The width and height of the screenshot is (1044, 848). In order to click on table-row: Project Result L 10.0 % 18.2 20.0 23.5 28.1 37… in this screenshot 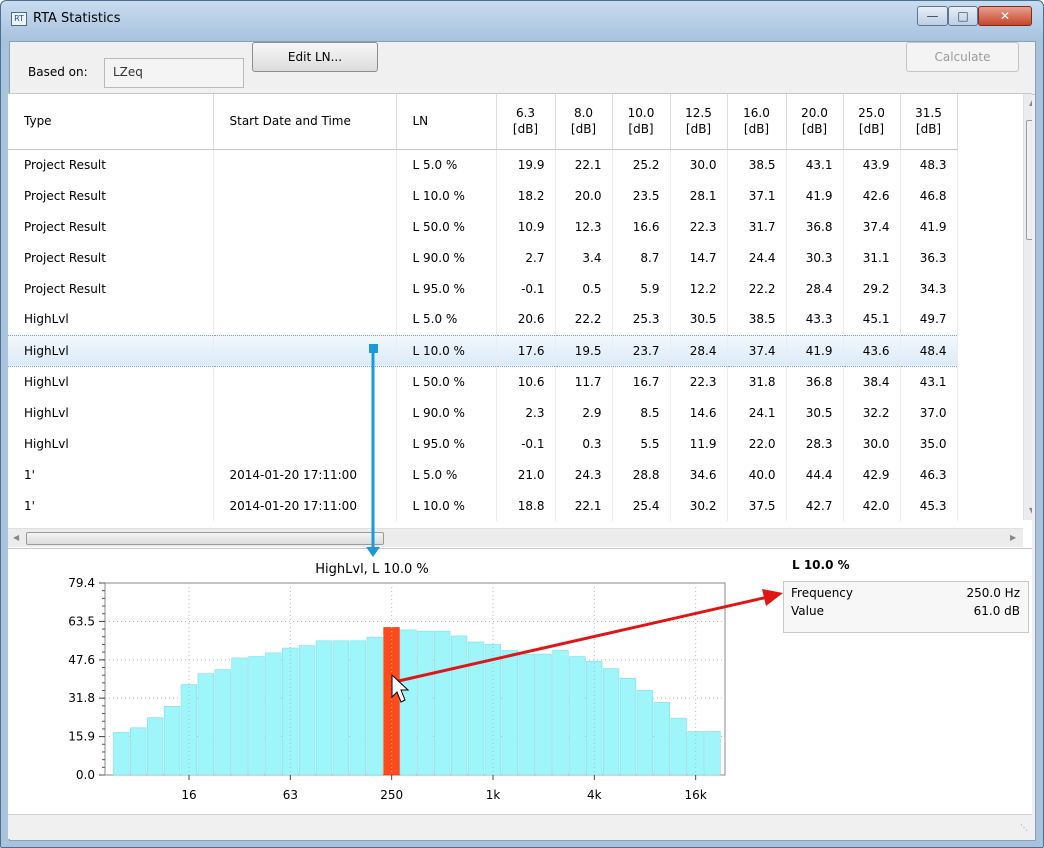, I will do `click(483, 195)`.